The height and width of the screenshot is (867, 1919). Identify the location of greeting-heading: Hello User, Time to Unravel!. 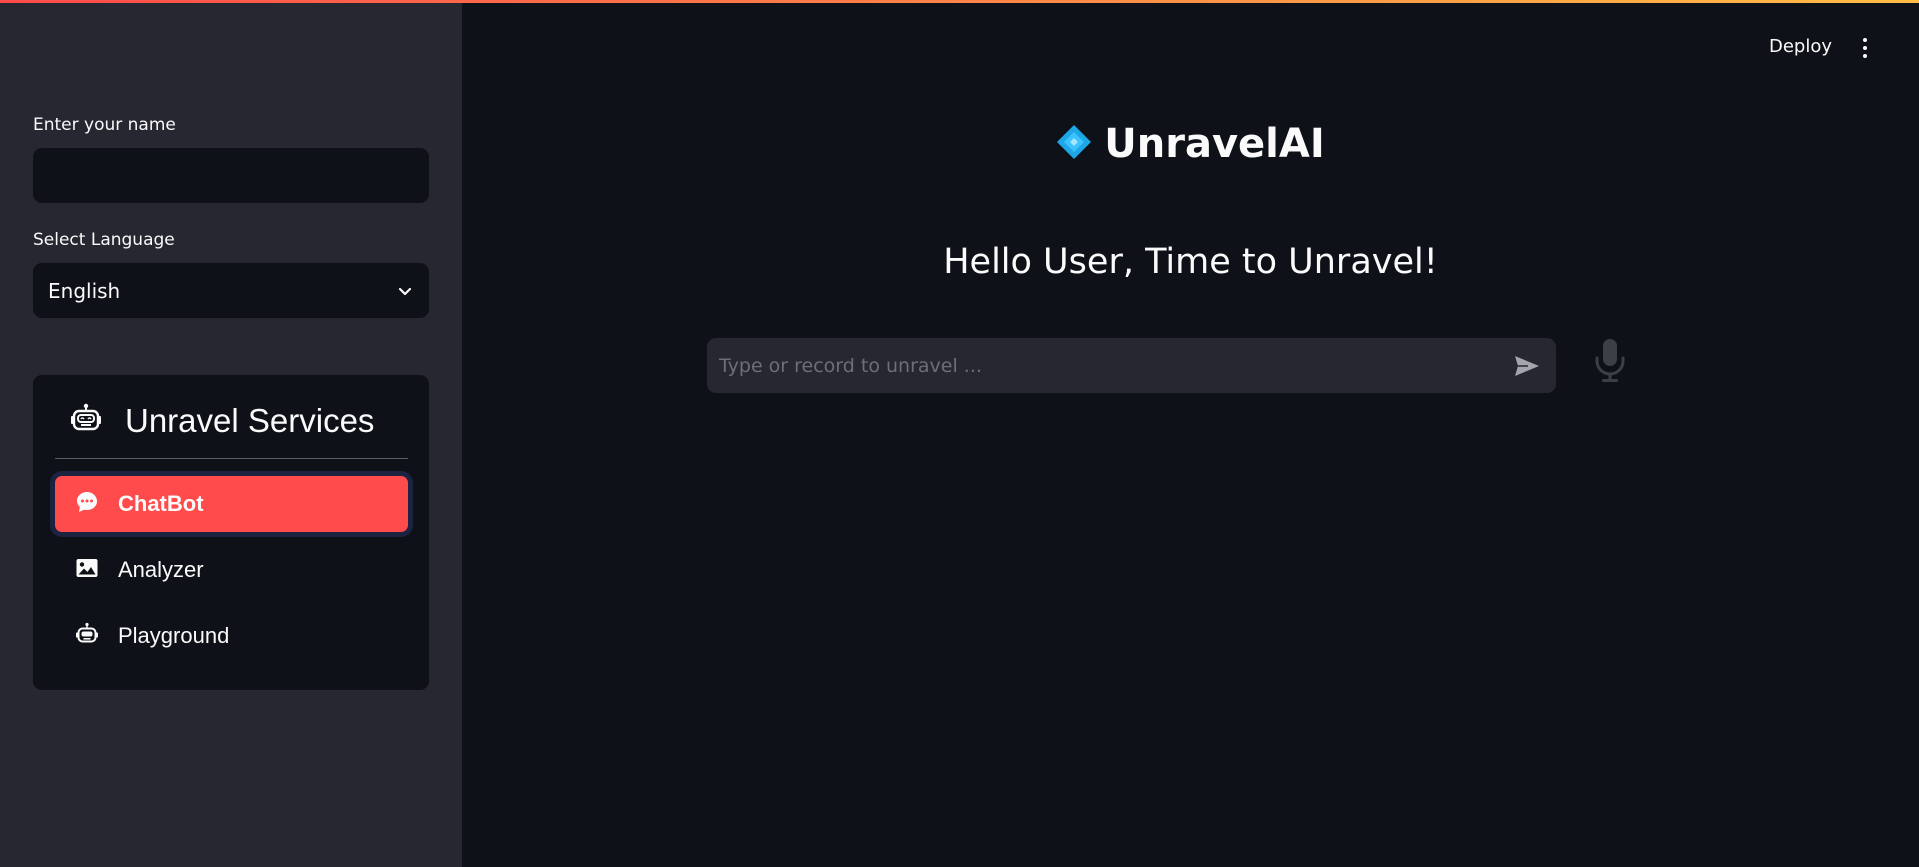
(1190, 262).